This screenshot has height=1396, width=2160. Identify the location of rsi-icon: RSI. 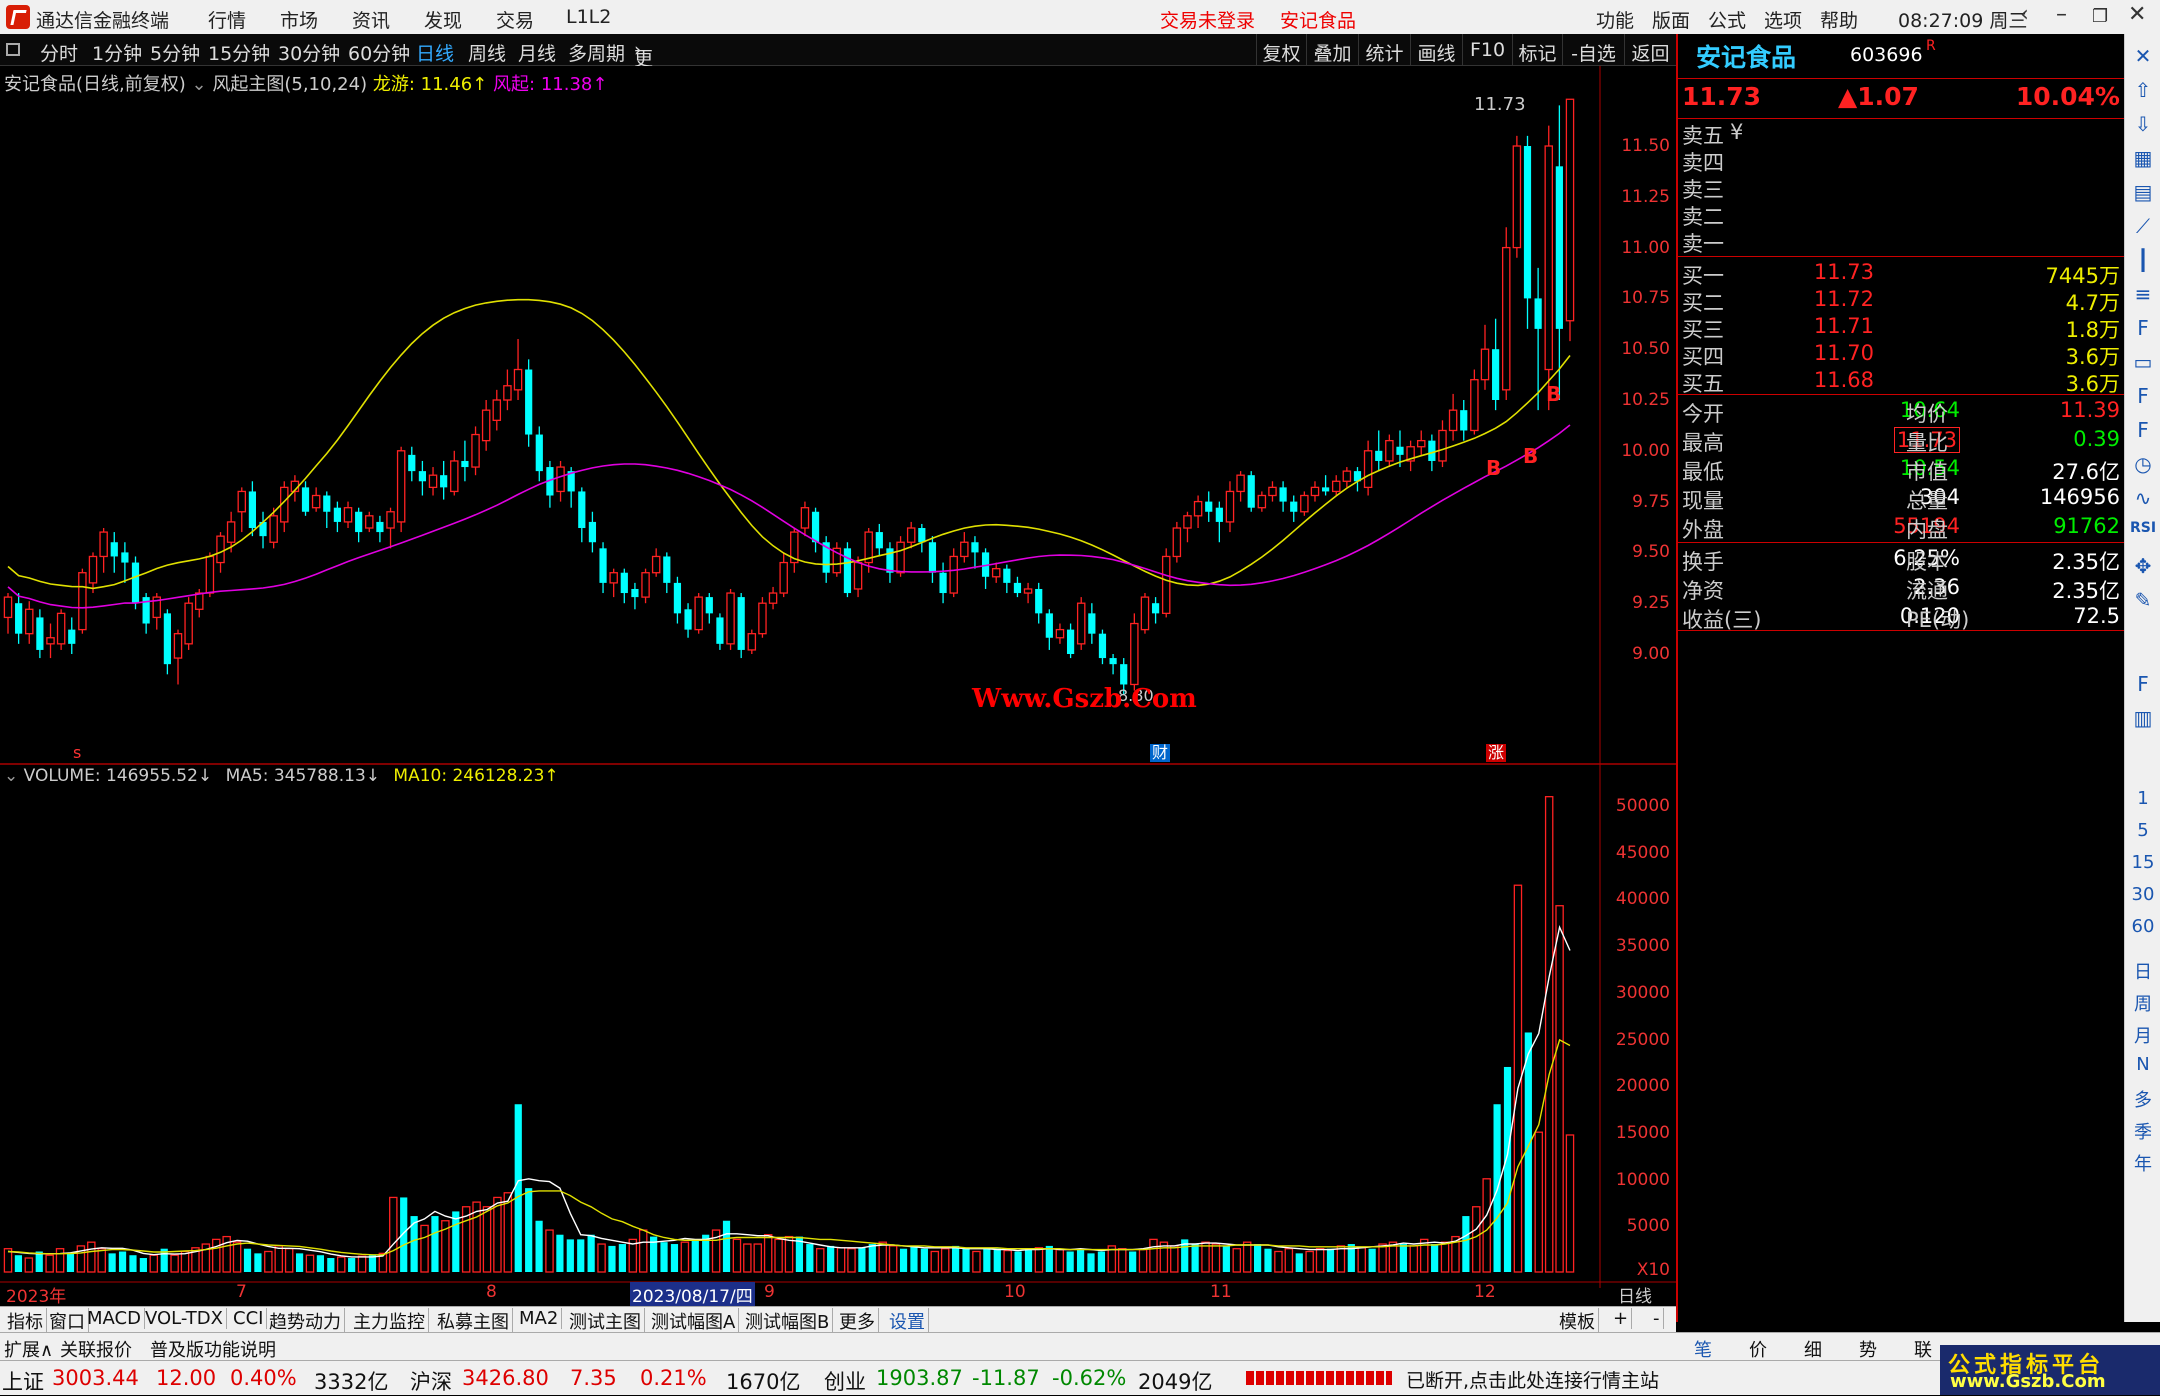
(2142, 528).